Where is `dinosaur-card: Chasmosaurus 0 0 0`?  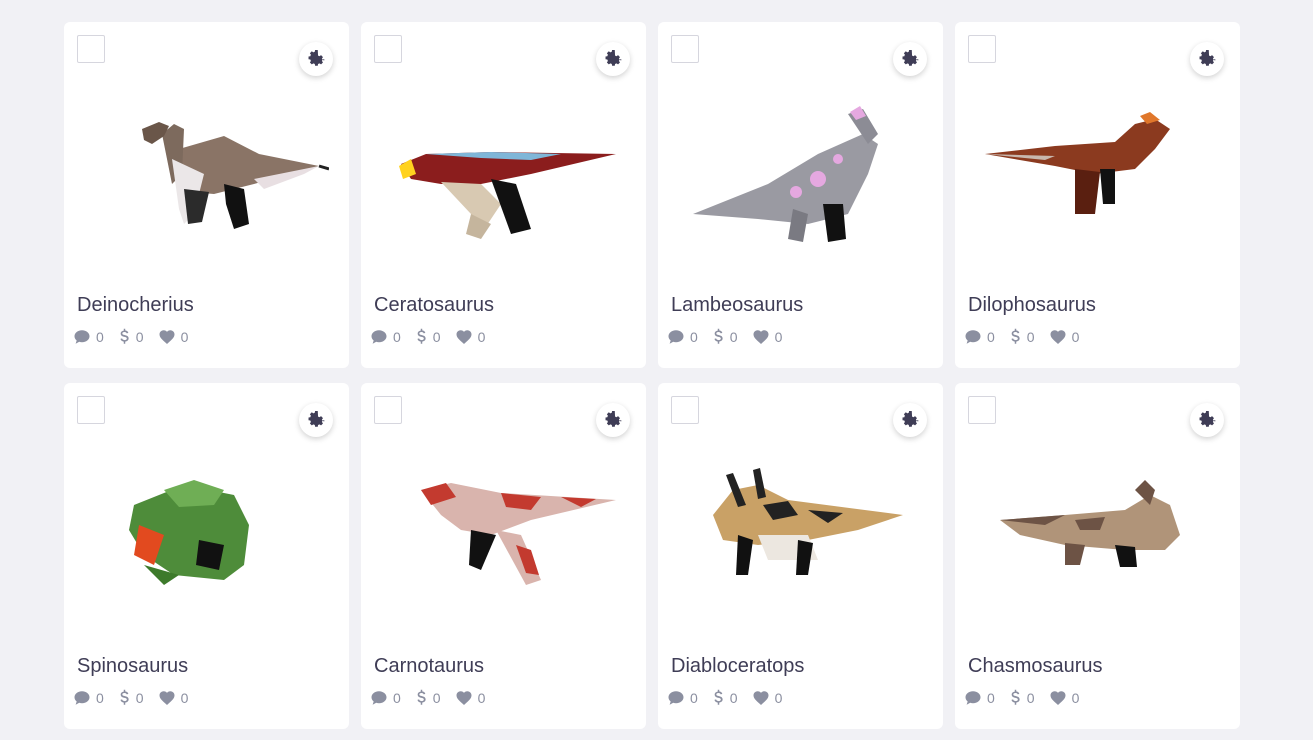 dinosaur-card: Chasmosaurus 0 0 0 is located at coordinates (1097, 556).